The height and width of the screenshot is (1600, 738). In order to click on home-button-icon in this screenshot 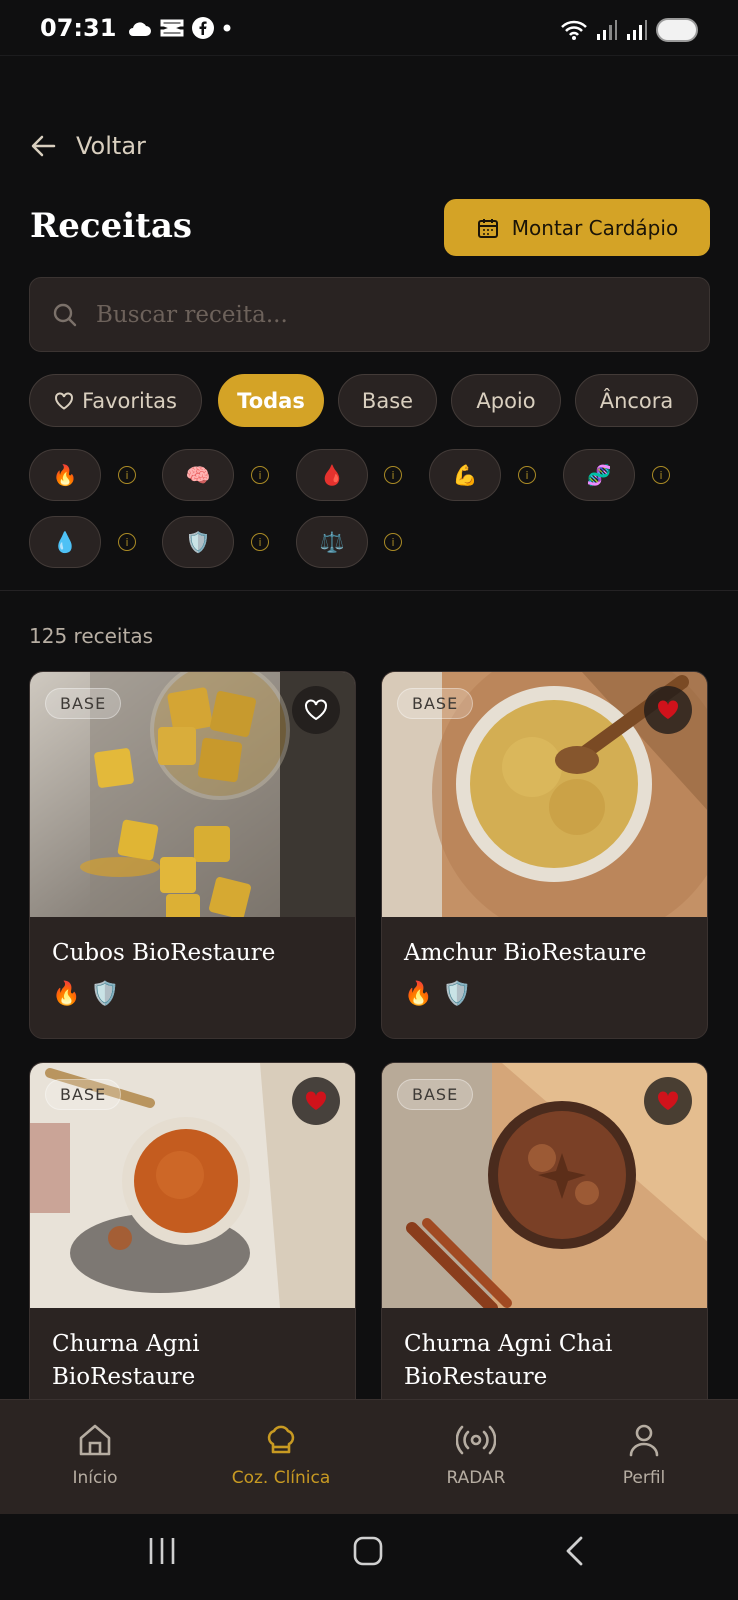, I will do `click(368, 1551)`.